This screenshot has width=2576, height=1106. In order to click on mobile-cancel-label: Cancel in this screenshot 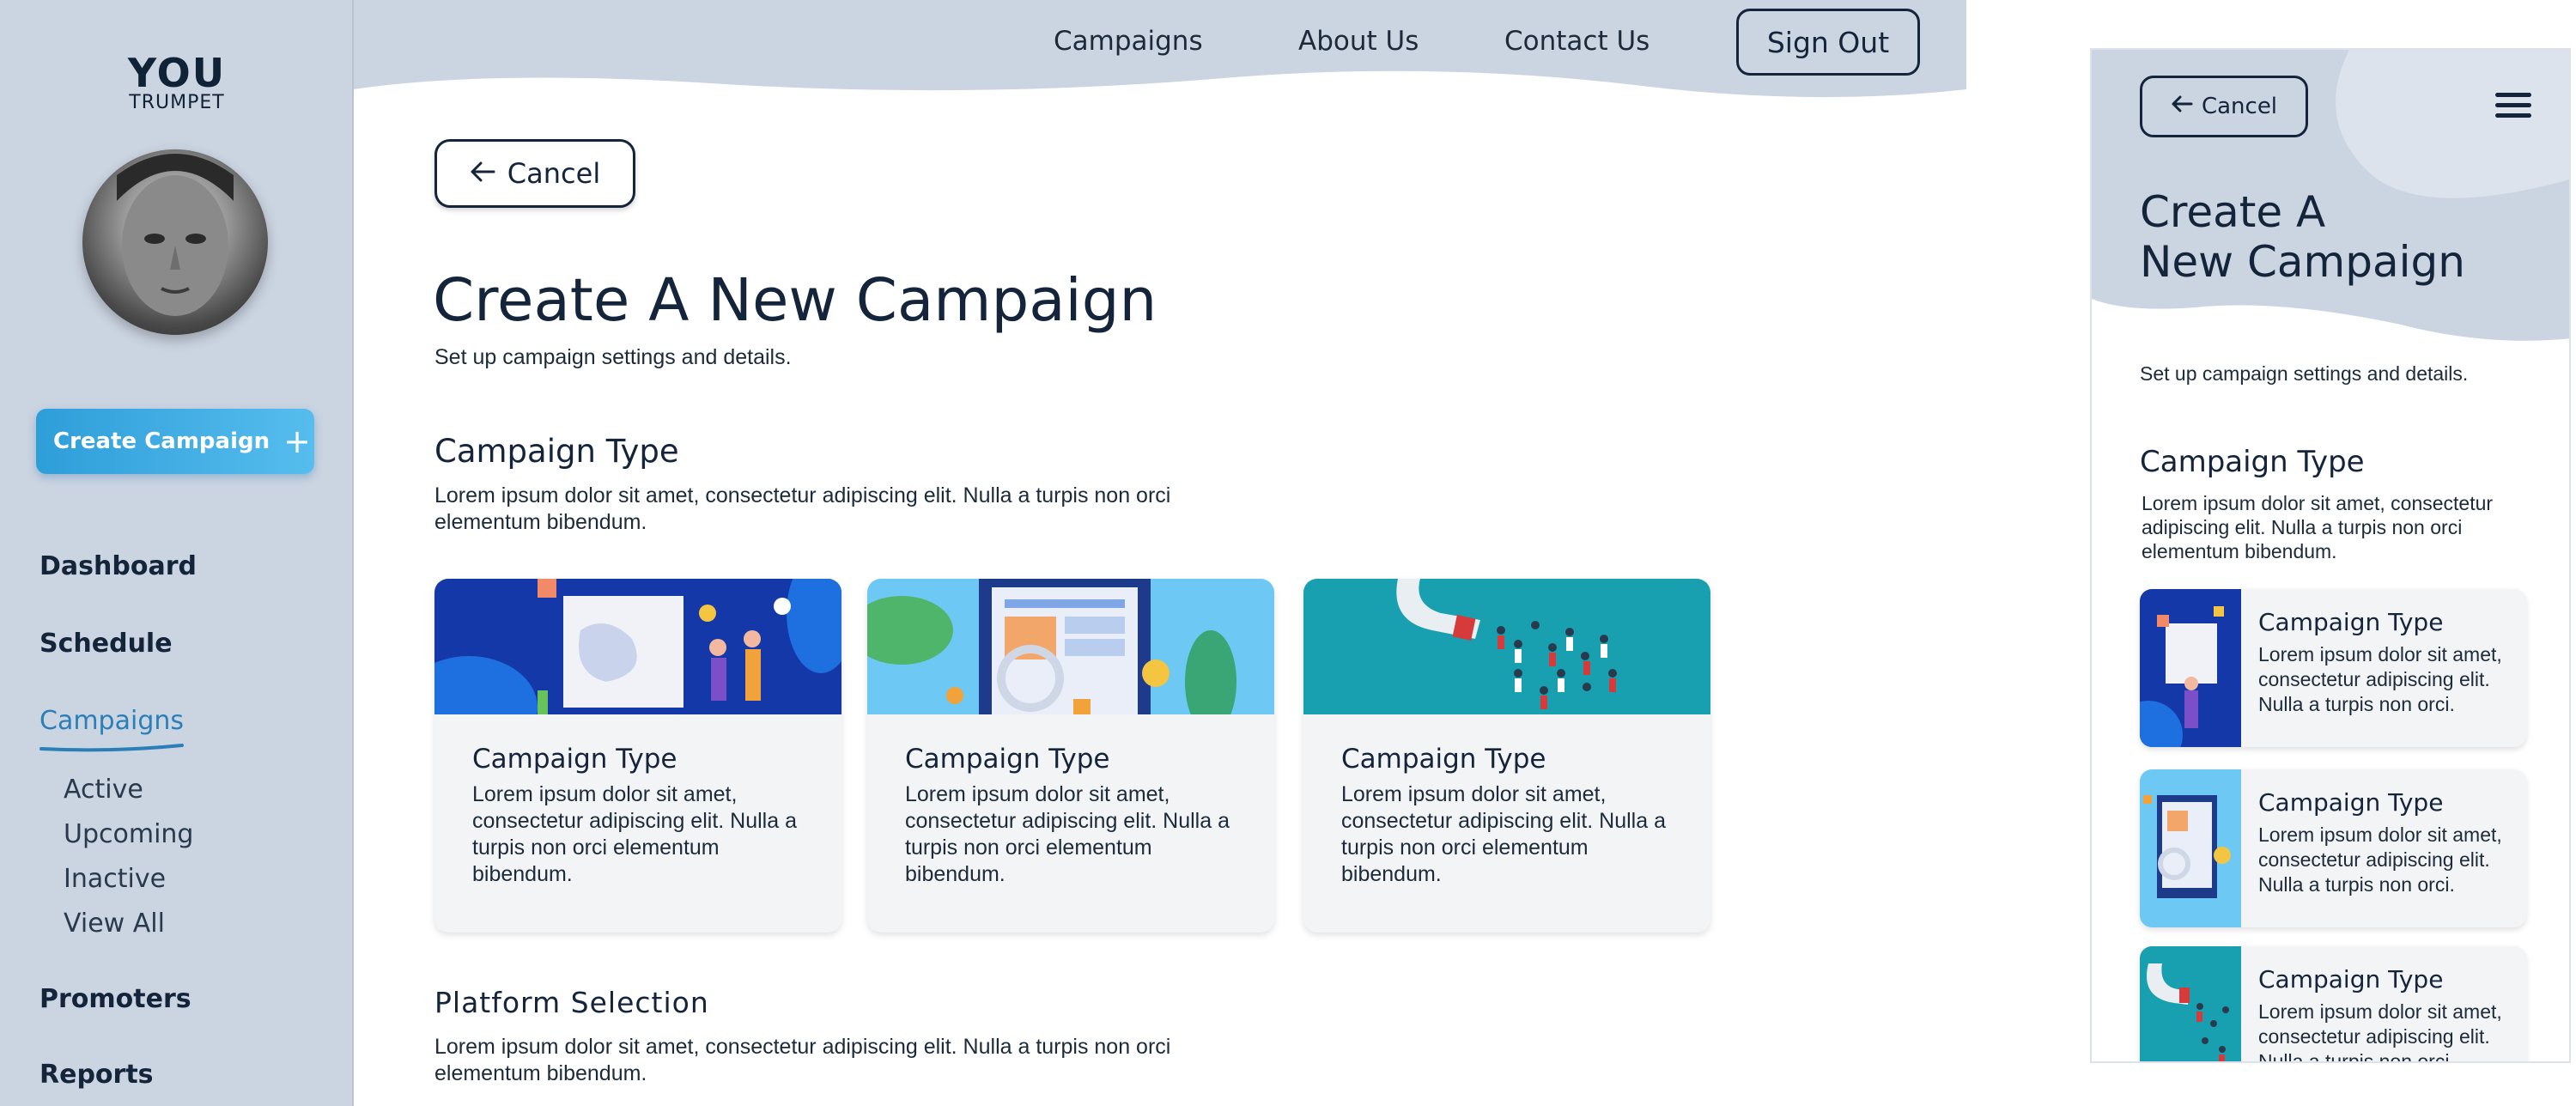, I will do `click(2239, 106)`.